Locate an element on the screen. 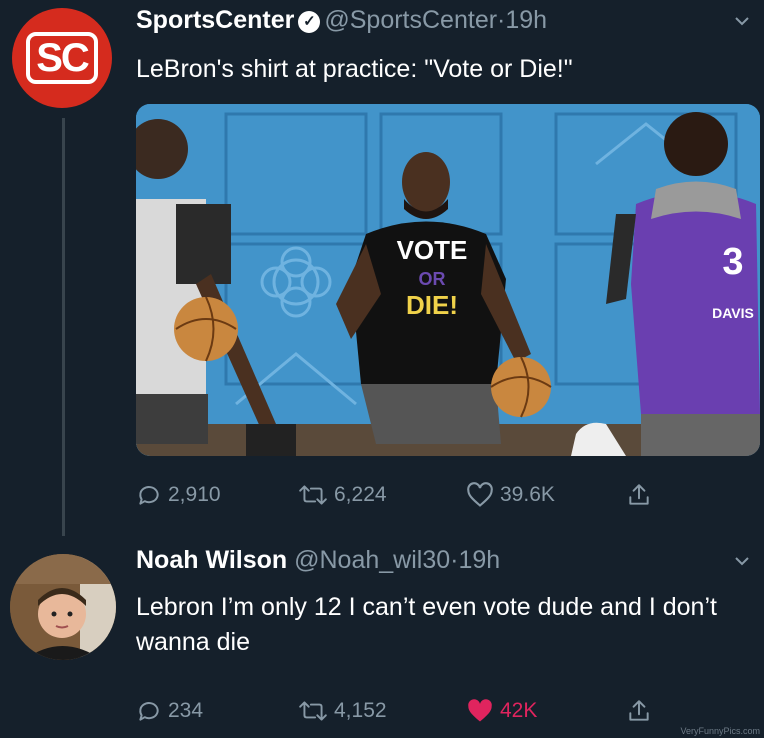  tweet-header: Noah Wilson @Noah_wil30·19h is located at coordinates (318, 560).